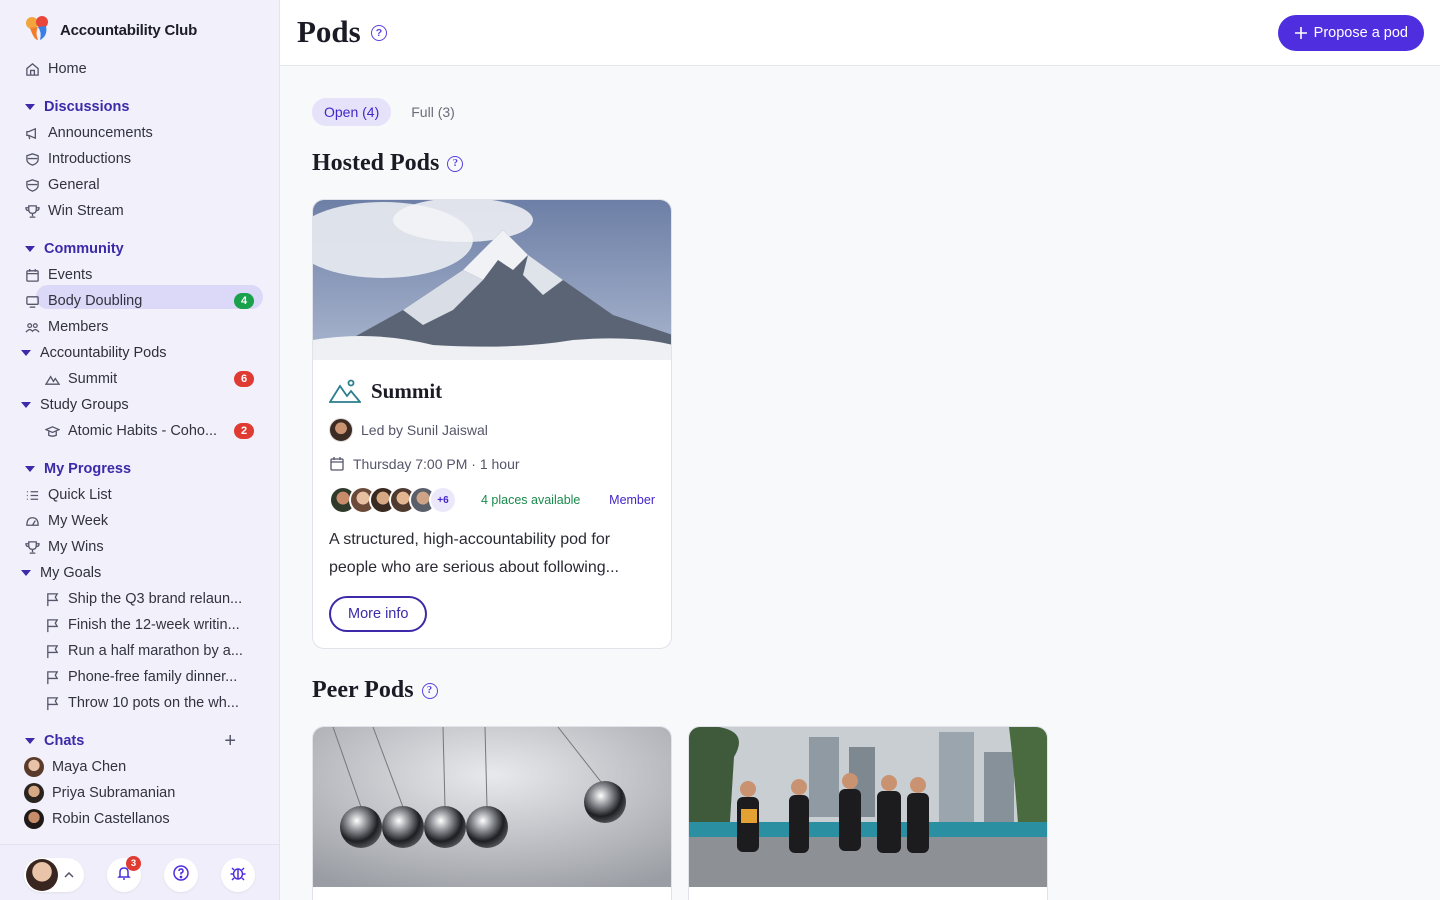 The width and height of the screenshot is (1440, 900). I want to click on notifications-button: 3, so click(124, 874).